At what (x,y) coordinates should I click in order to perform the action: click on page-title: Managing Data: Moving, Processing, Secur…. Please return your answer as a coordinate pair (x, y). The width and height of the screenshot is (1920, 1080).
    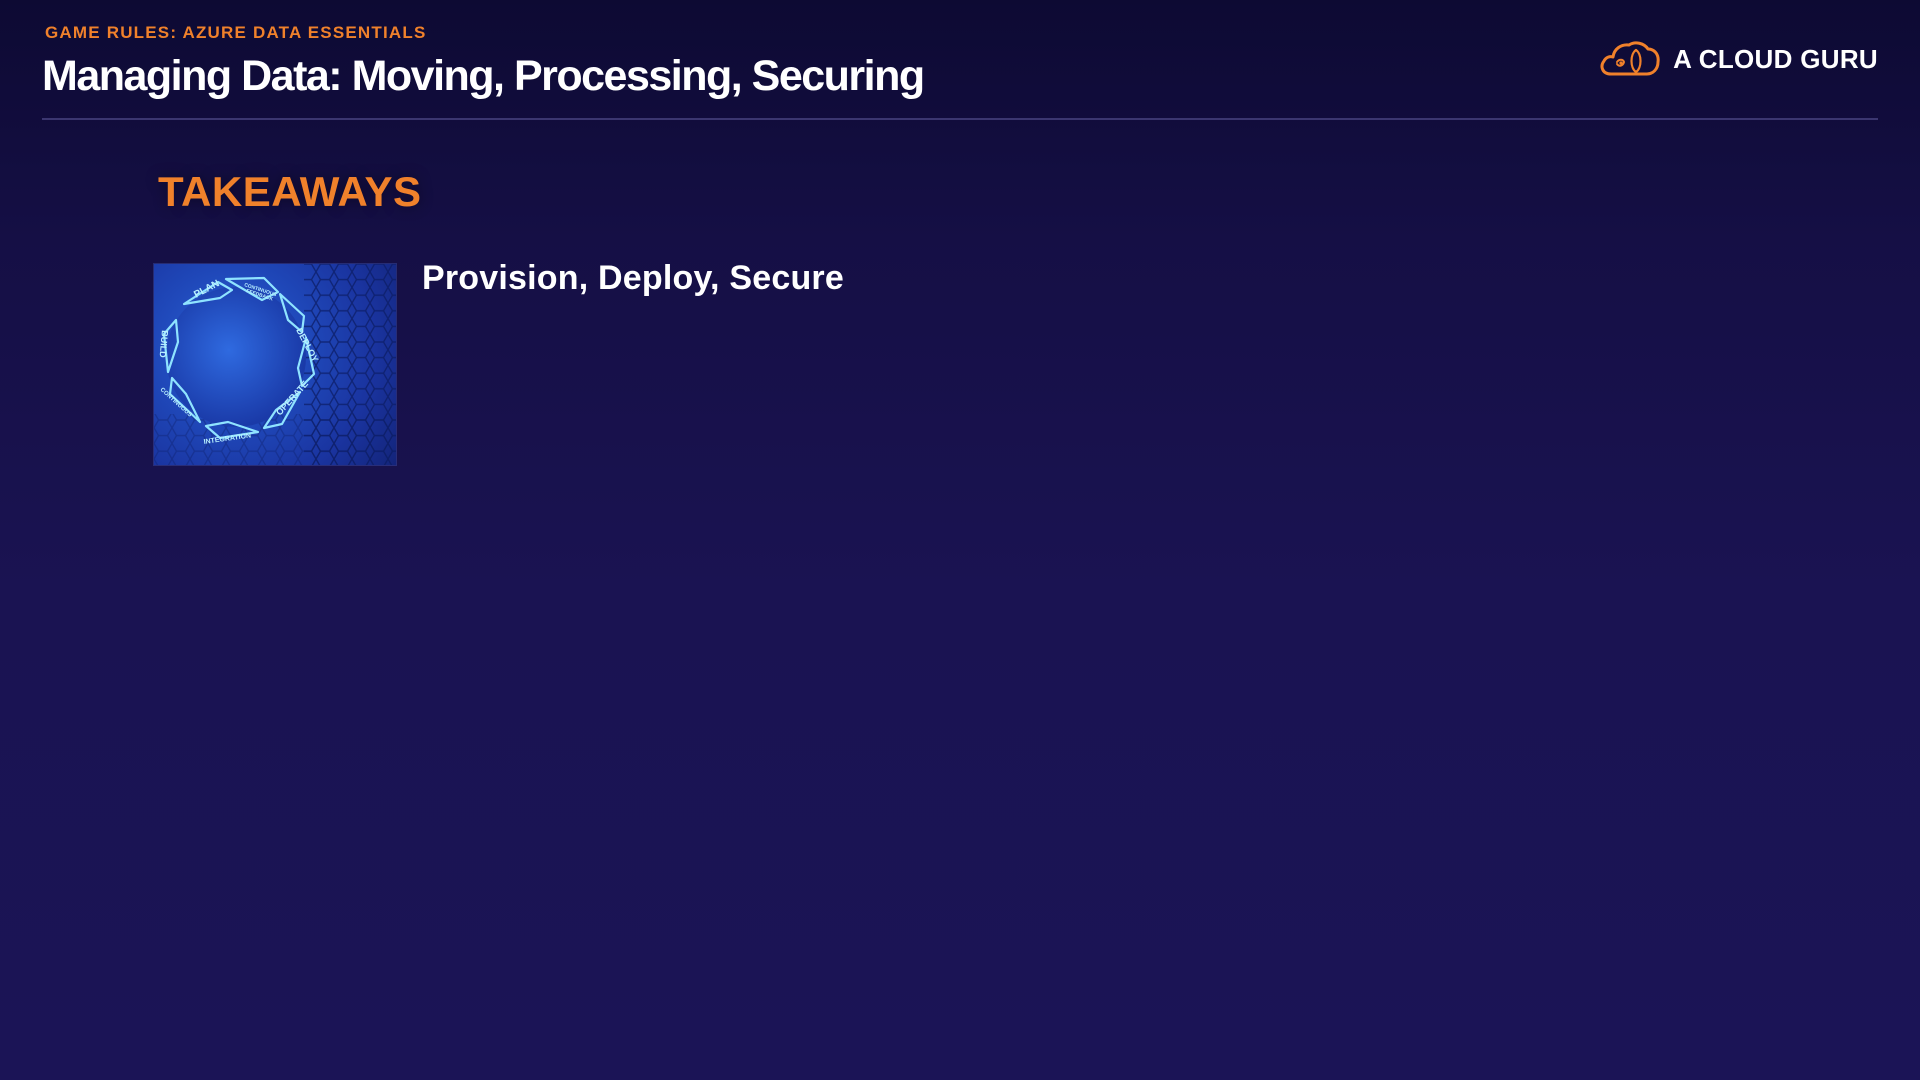
    Looking at the image, I should click on (483, 76).